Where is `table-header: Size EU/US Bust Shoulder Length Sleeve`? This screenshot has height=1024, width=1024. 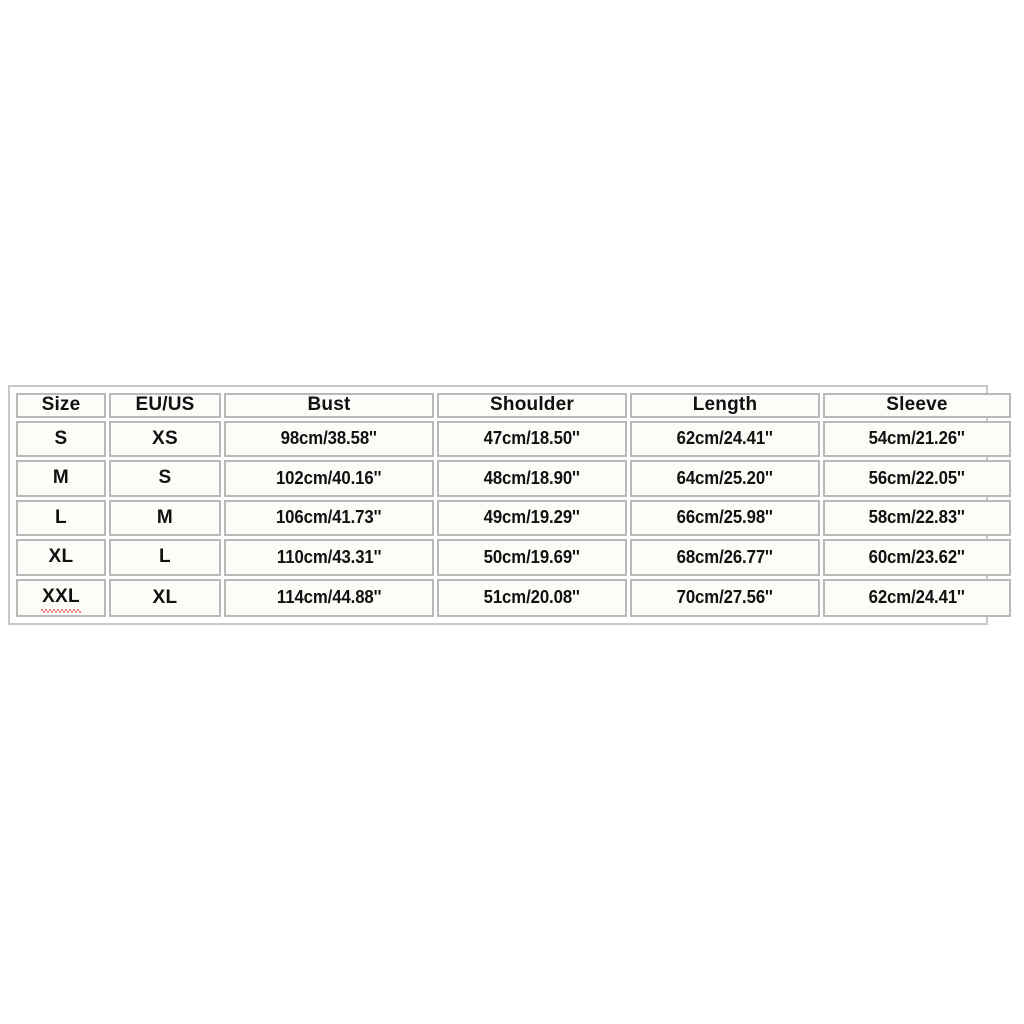
table-header: Size EU/US Bust Shoulder Length Sleeve is located at coordinates (513, 405).